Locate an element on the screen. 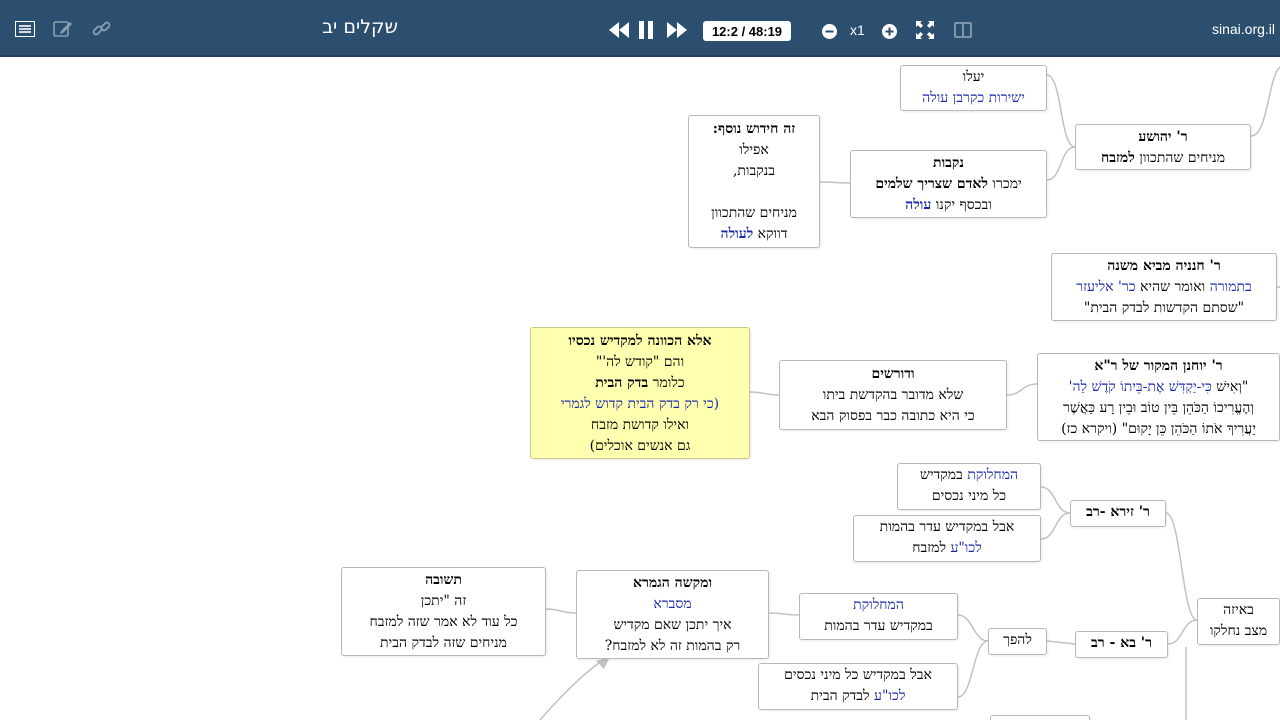 The image size is (1280, 720). node-text: במקדיש עדר בהמות is located at coordinates (878, 626).